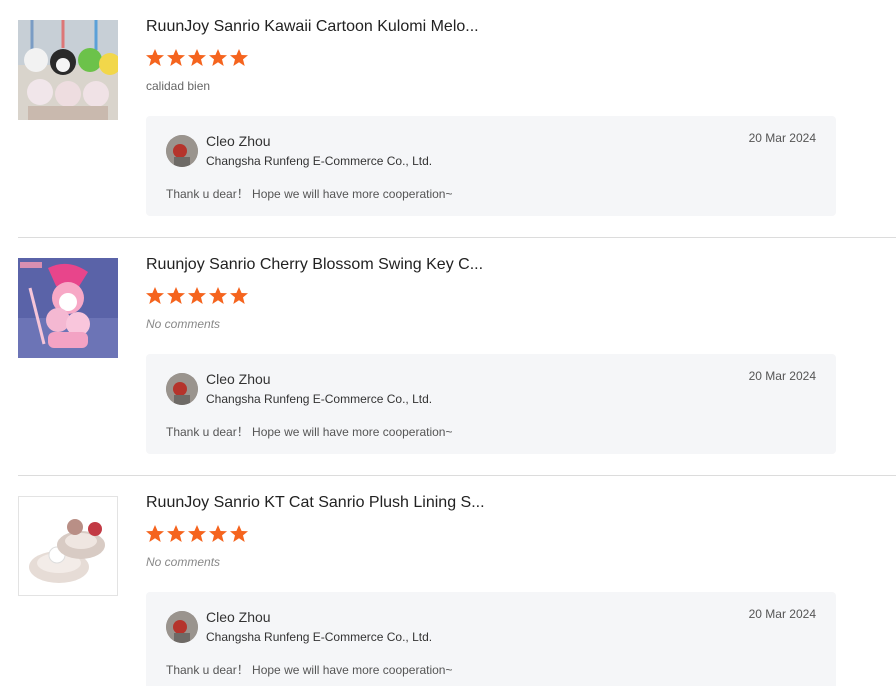  Describe the element at coordinates (178, 86) in the screenshot. I see `review-comment: calidad bien` at that location.